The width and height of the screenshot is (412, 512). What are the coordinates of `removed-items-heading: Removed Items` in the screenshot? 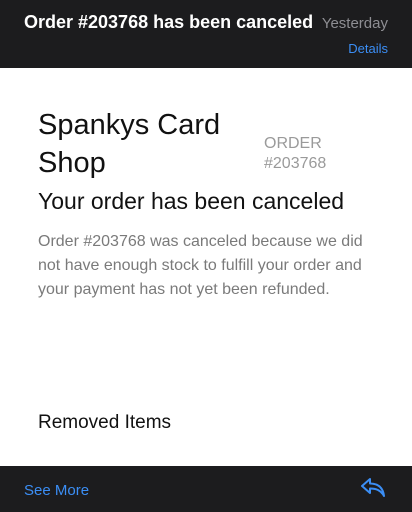 It's located at (105, 422).